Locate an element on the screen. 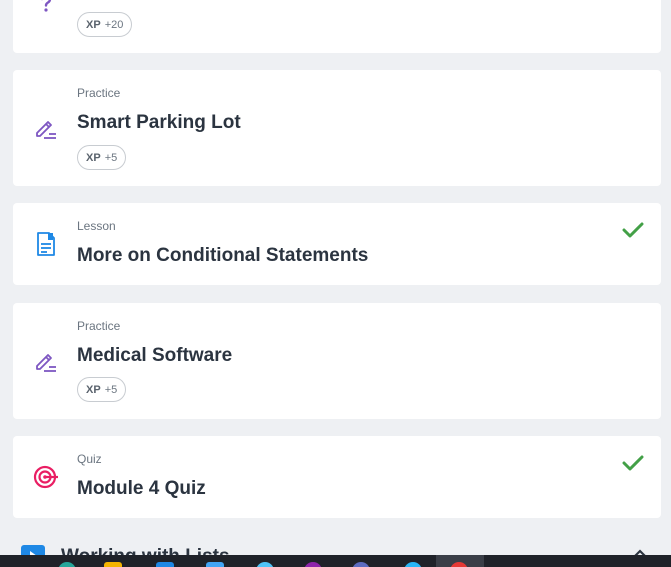  item-card-module-4-quiz: Quiz Module 4 Quiz is located at coordinates (337, 477).